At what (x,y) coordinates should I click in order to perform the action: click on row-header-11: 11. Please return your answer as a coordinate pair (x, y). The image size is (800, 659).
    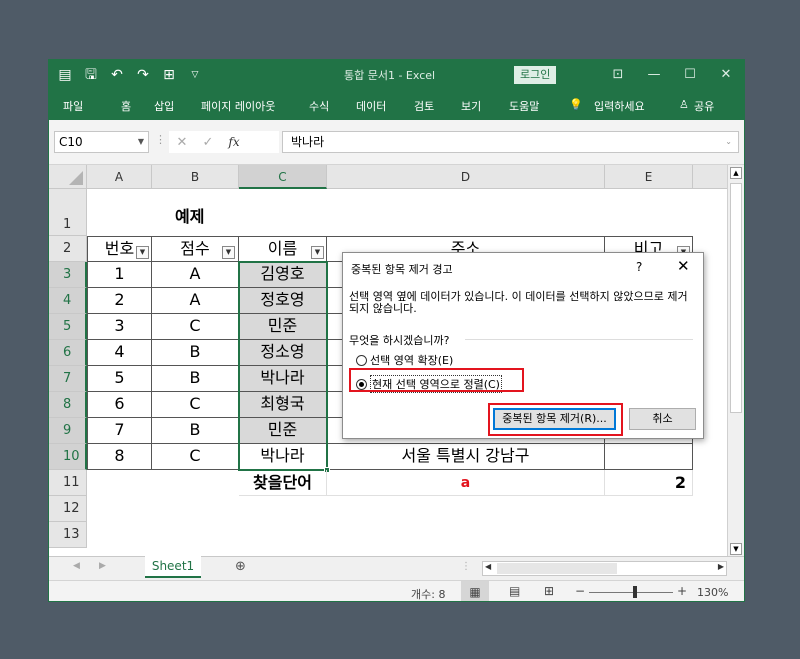
    Looking at the image, I should click on (68, 483).